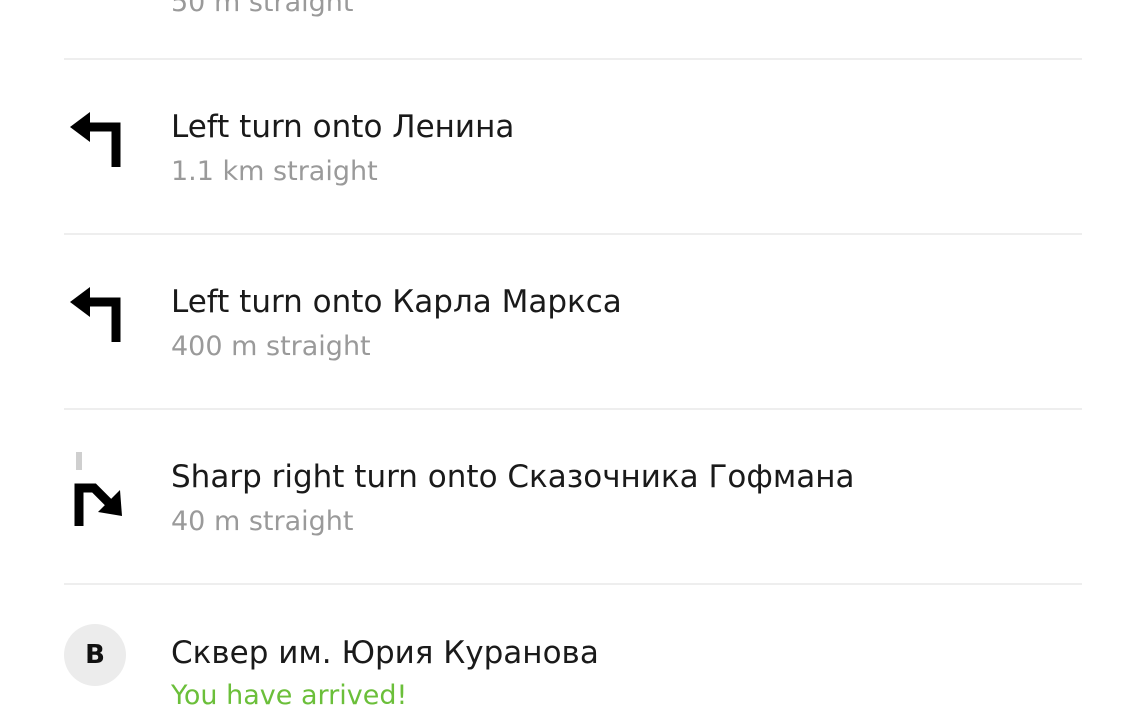 This screenshot has height=716, width=1146. I want to click on step-distance: 1.1 km straight, so click(274, 171).